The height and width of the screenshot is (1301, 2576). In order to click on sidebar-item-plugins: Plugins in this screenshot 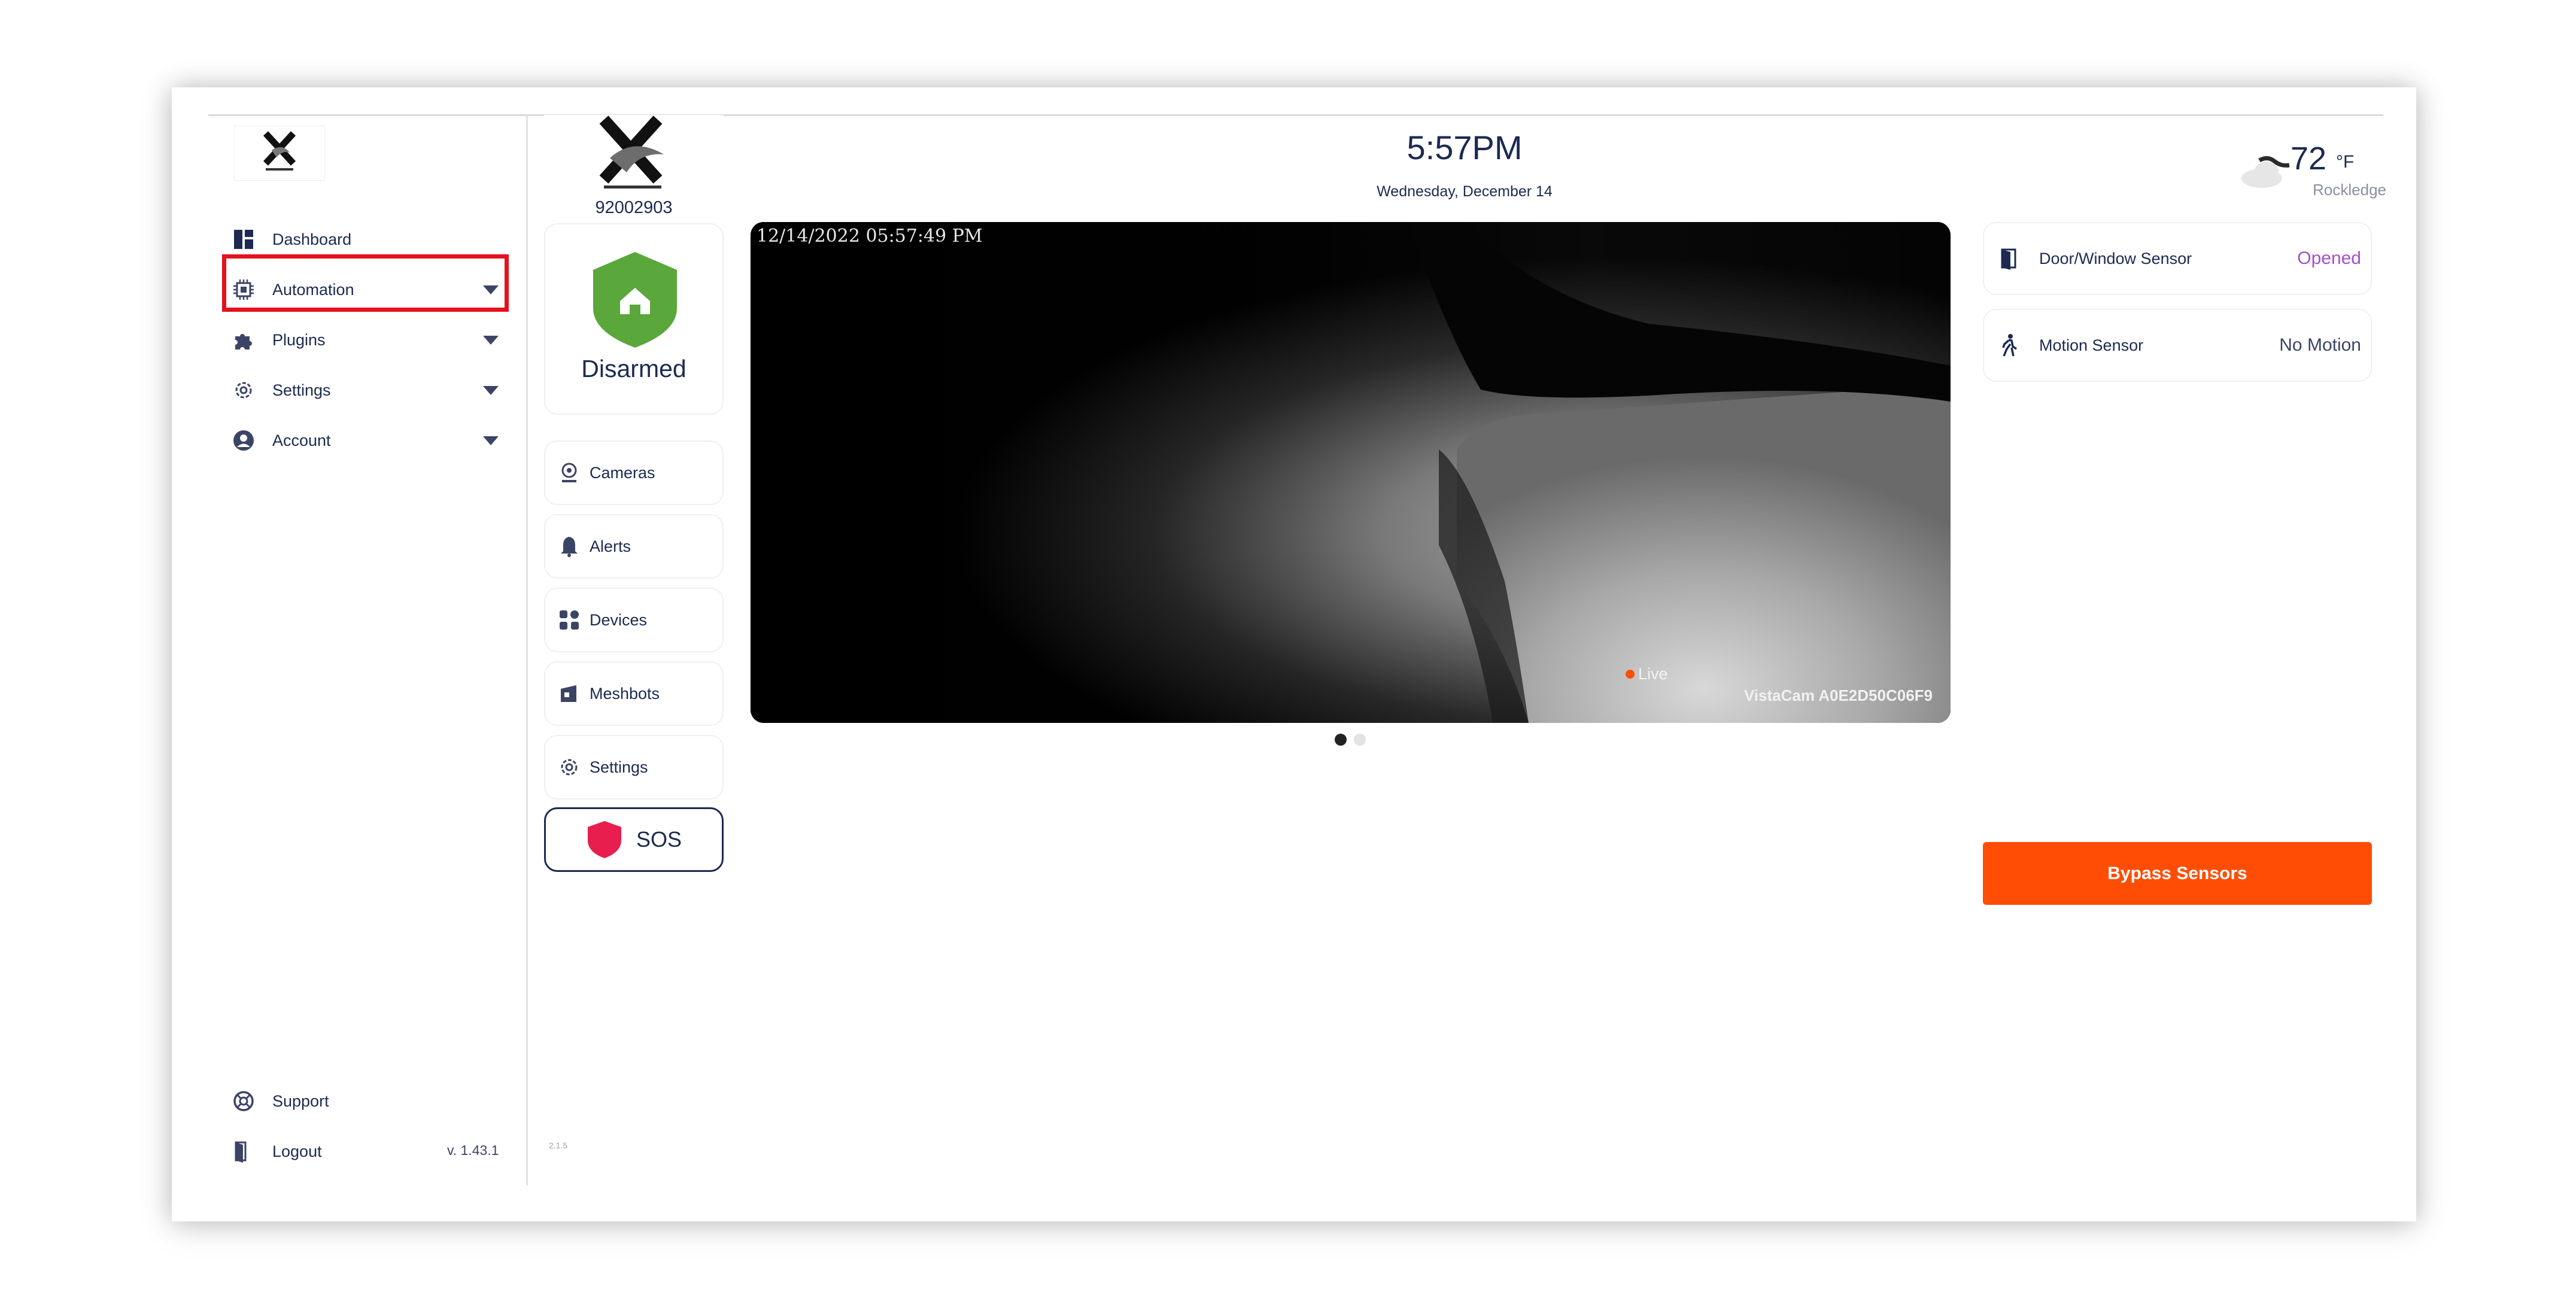, I will do `click(366, 340)`.